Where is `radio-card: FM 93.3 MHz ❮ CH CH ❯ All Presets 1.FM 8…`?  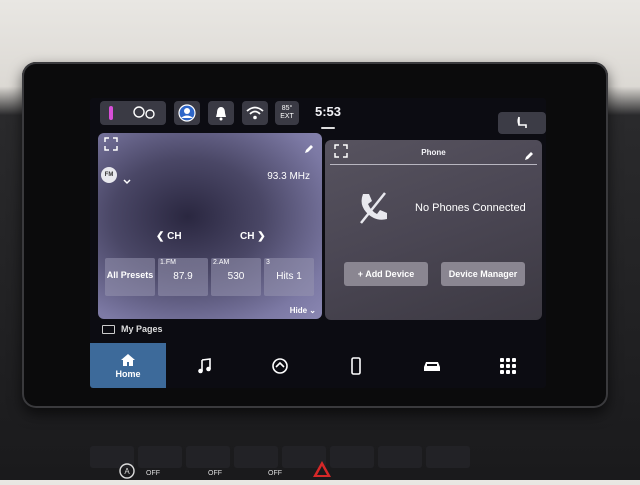
radio-card: FM 93.3 MHz ❮ CH CH ❯ All Presets 1.FM 8… is located at coordinates (210, 226).